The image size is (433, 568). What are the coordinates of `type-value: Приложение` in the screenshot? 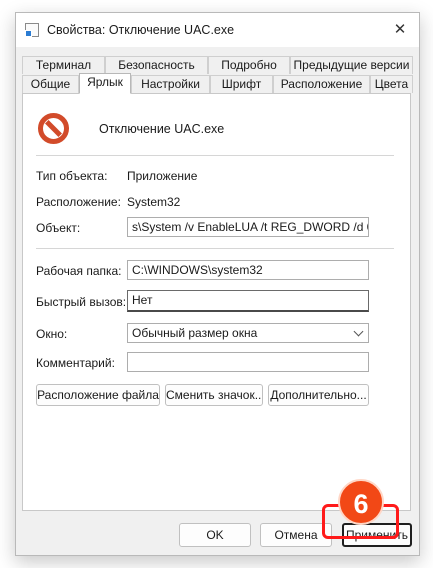 It's located at (162, 176).